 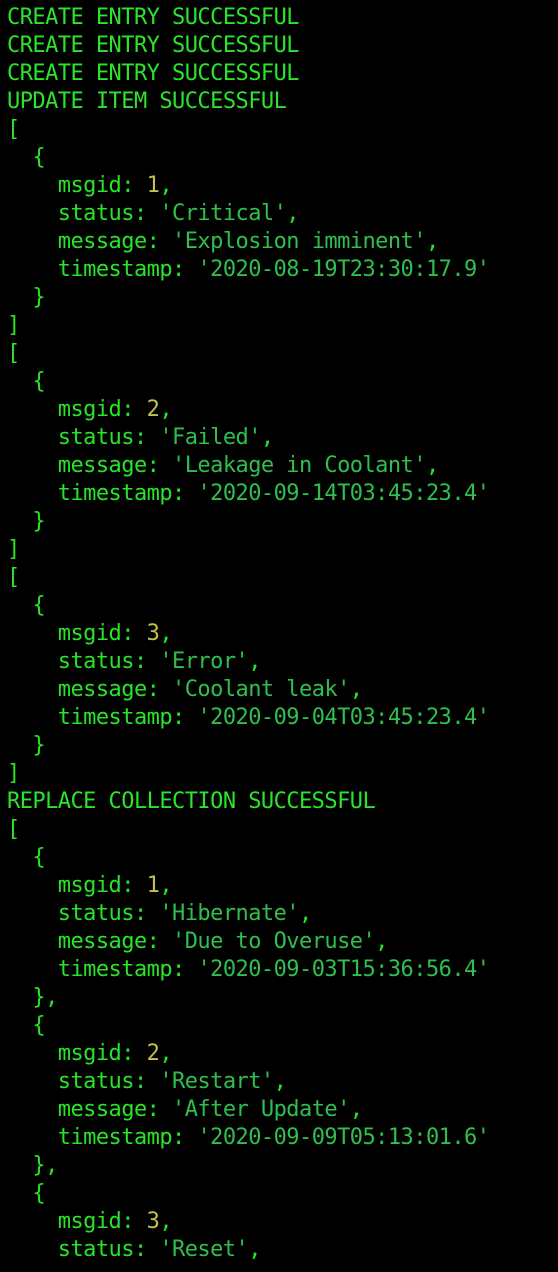 What do you see at coordinates (153, 1221) in the screenshot?
I see `field-number: 3` at bounding box center [153, 1221].